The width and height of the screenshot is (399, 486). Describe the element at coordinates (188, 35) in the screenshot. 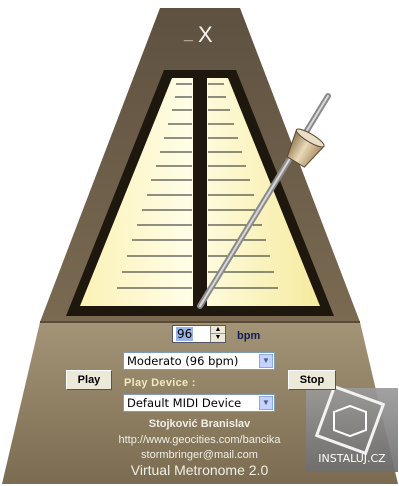

I see `minimize-button: _` at that location.